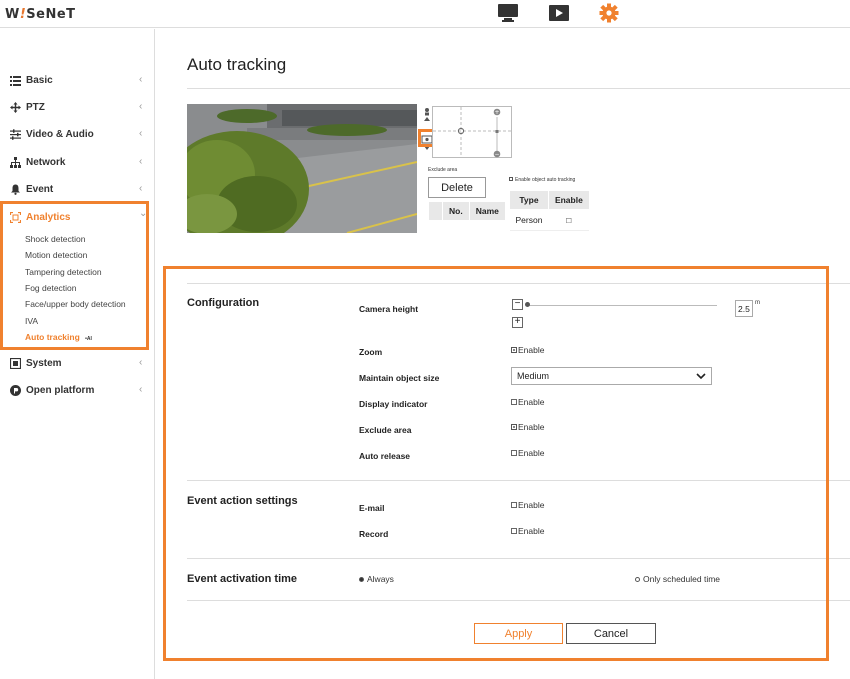  What do you see at coordinates (569, 220) in the screenshot?
I see `person-enable-checkbox: □` at bounding box center [569, 220].